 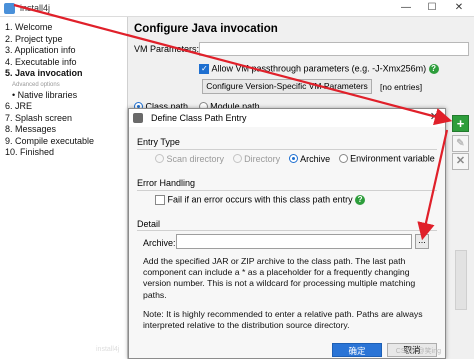 I want to click on delete-icon: ✕, so click(x=460, y=161).